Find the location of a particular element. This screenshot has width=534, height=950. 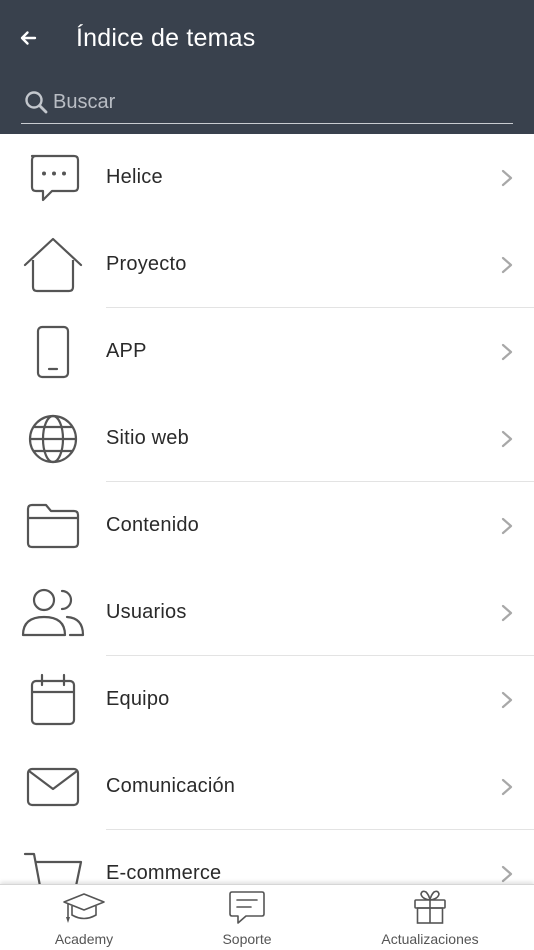

bottom-tab-bar: Academy Soporte Actualizaciones is located at coordinates (267, 917).